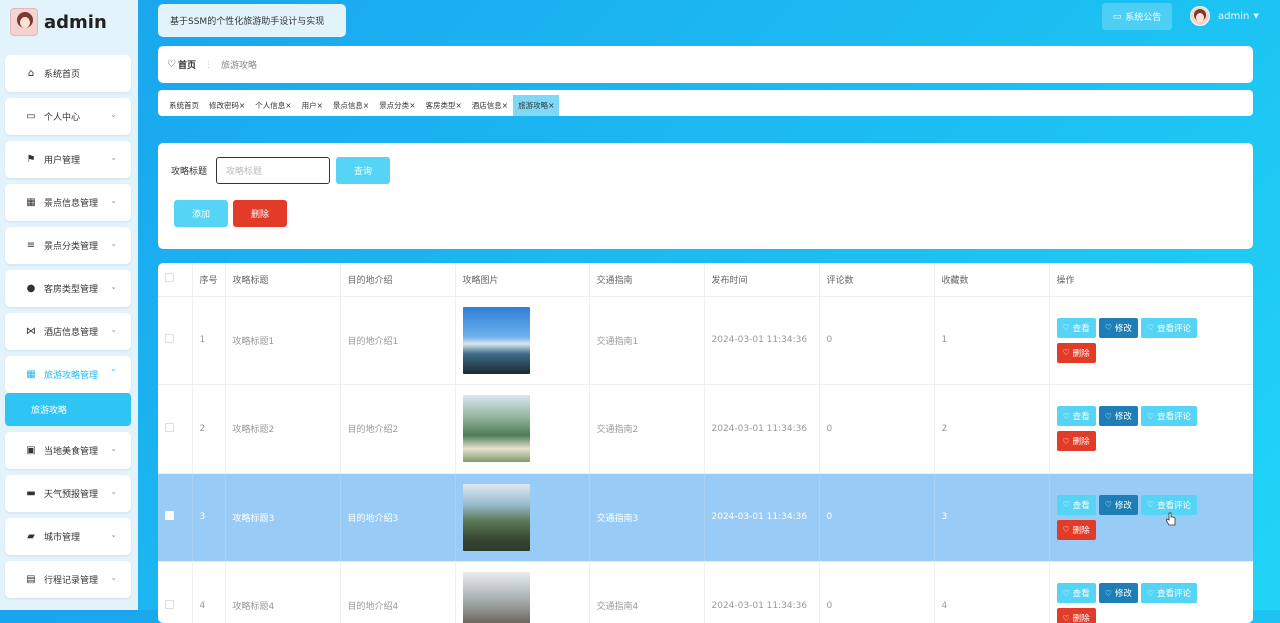  Describe the element at coordinates (208, 429) in the screenshot. I see `cell-no: 2` at that location.